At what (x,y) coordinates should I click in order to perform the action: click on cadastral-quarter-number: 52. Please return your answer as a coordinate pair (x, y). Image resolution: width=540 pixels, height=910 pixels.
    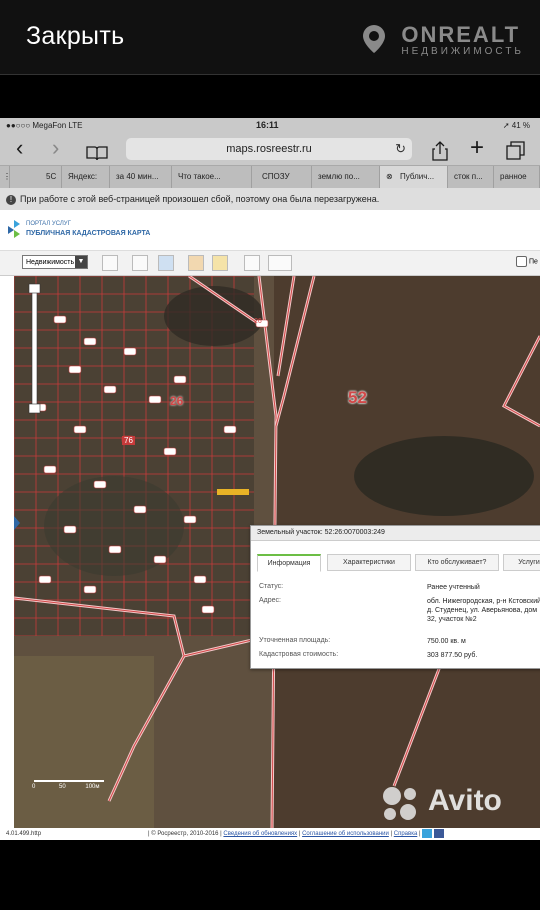
    Looking at the image, I should click on (357, 397).